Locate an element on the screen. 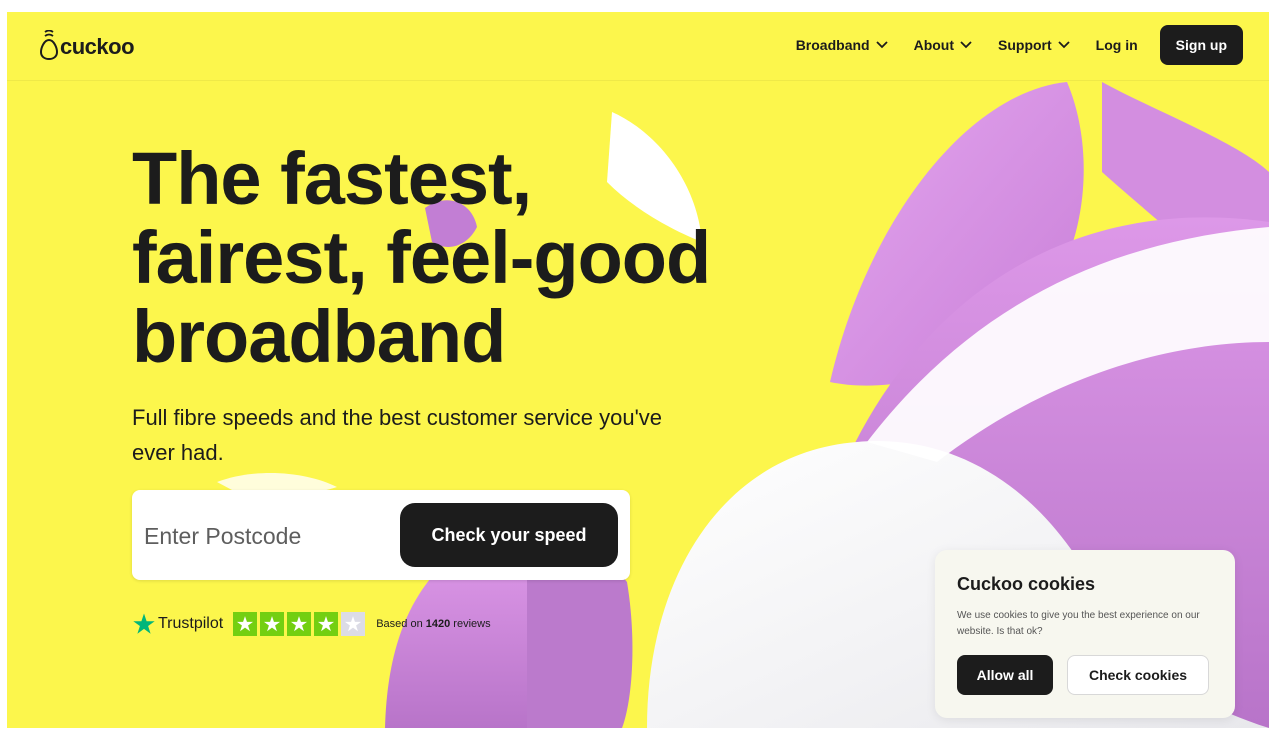  brand-name: cuckoo is located at coordinates (97, 46).